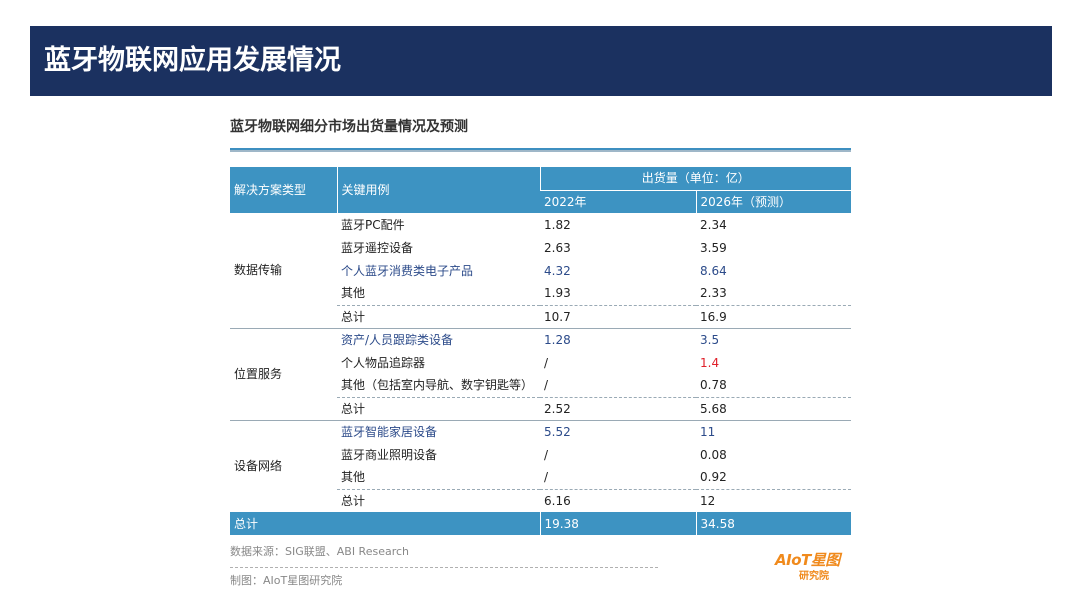  I want to click on value-2026: 2.33, so click(774, 294).